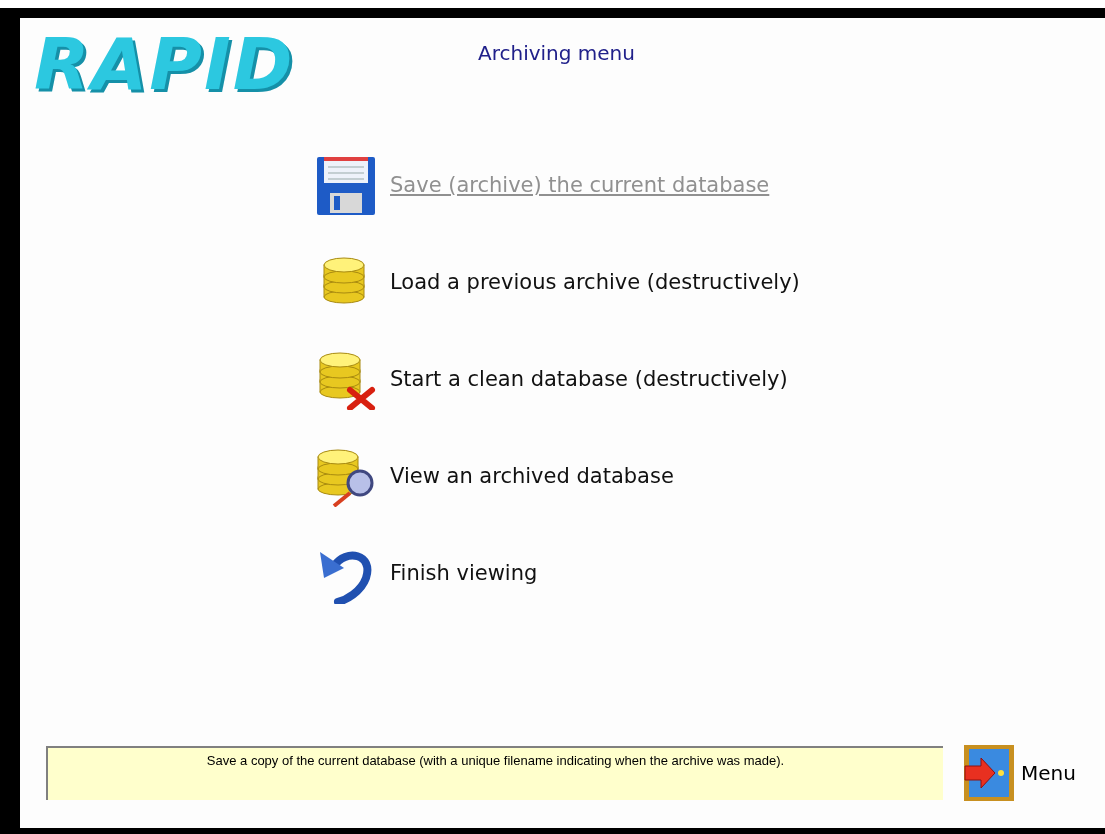  Describe the element at coordinates (1019, 773) in the screenshot. I see `menu-button: Menu` at that location.